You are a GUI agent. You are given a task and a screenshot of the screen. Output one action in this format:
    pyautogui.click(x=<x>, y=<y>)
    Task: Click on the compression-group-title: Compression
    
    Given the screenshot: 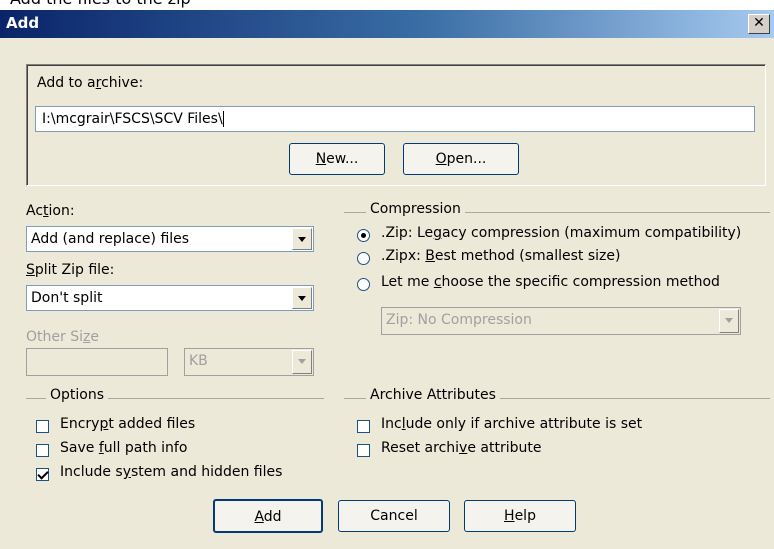 What is the action you would take?
    pyautogui.click(x=415, y=209)
    